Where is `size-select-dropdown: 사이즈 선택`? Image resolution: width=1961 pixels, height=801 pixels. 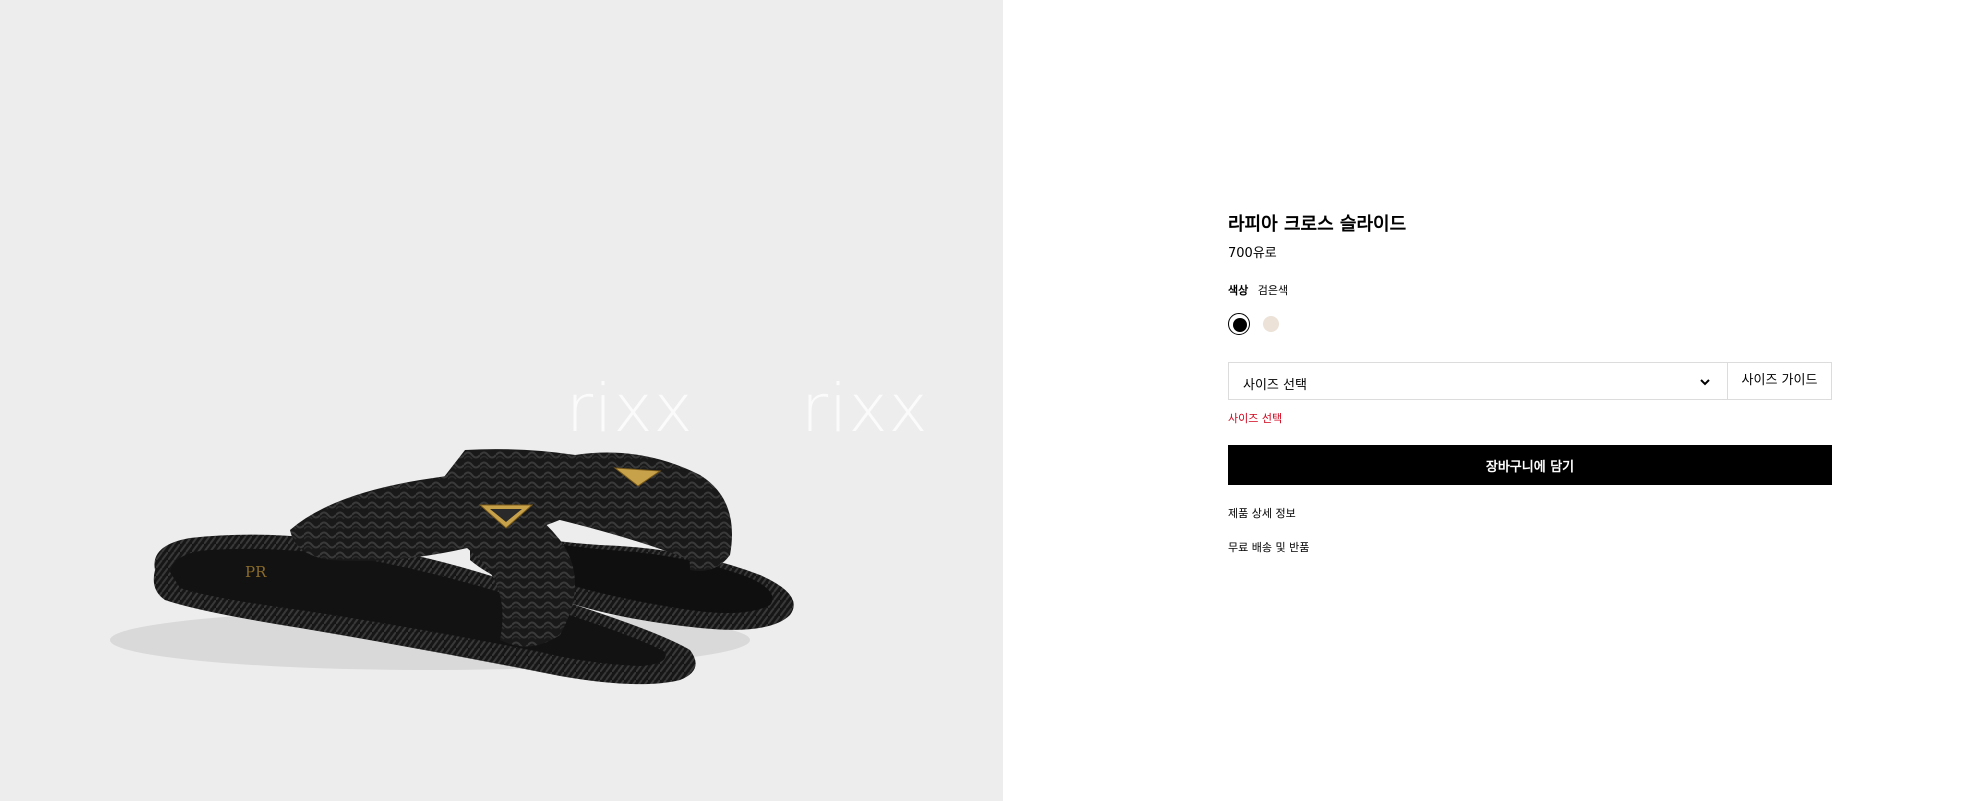 size-select-dropdown: 사이즈 선택 is located at coordinates (1478, 381).